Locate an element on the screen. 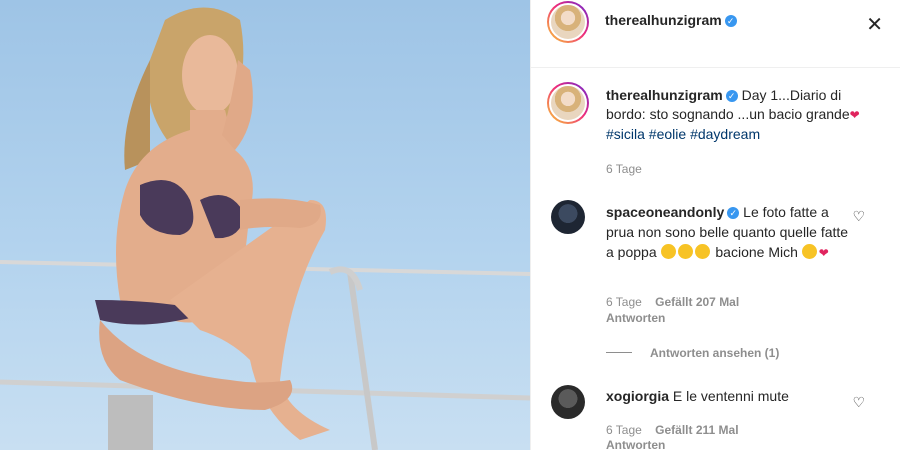 The width and height of the screenshot is (900, 450). close-icon: ✕ is located at coordinates (874, 24).